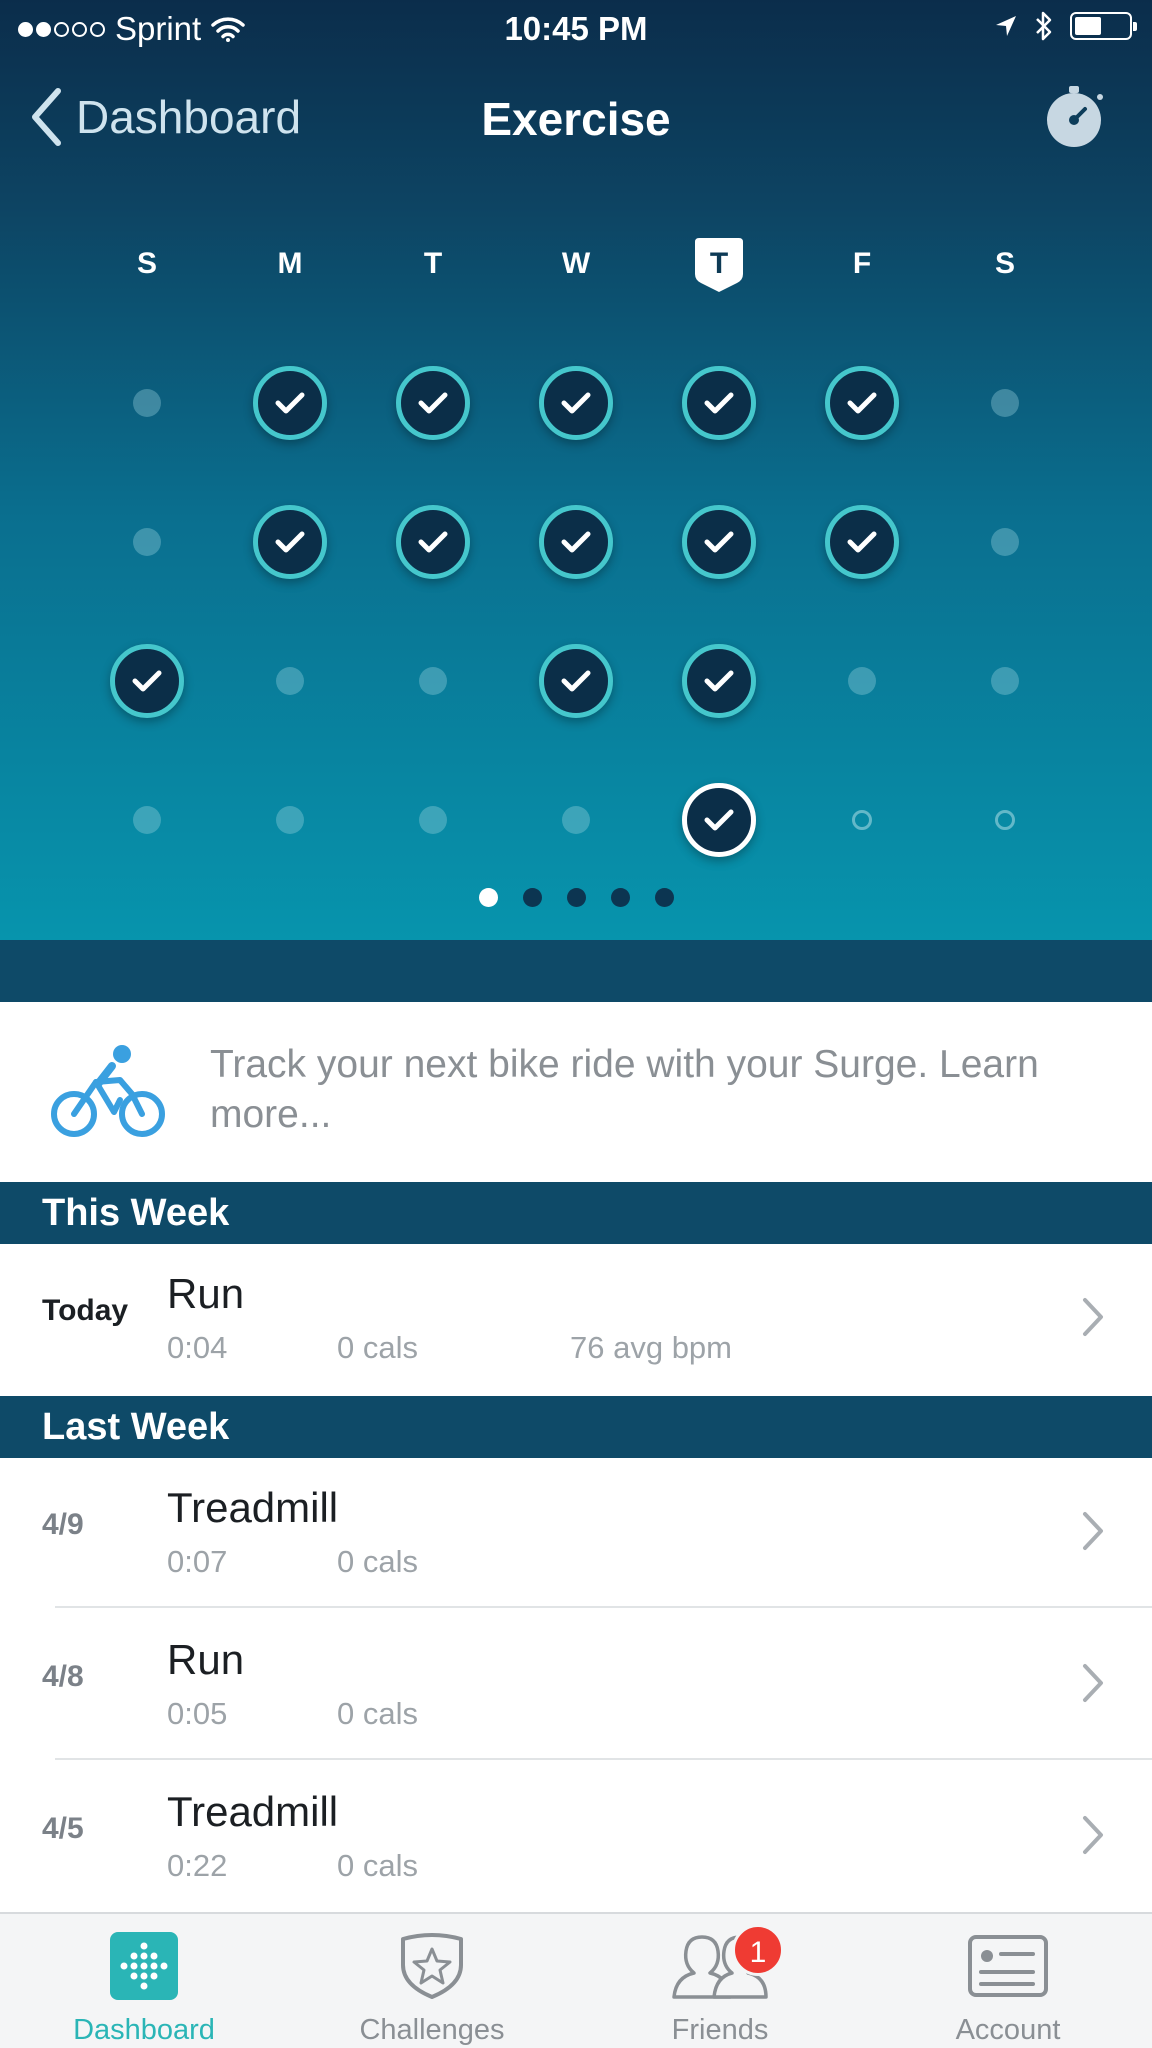 Image resolution: width=1152 pixels, height=2048 pixels. Describe the element at coordinates (85, 1310) in the screenshot. I see `exercise-date: Today` at that location.